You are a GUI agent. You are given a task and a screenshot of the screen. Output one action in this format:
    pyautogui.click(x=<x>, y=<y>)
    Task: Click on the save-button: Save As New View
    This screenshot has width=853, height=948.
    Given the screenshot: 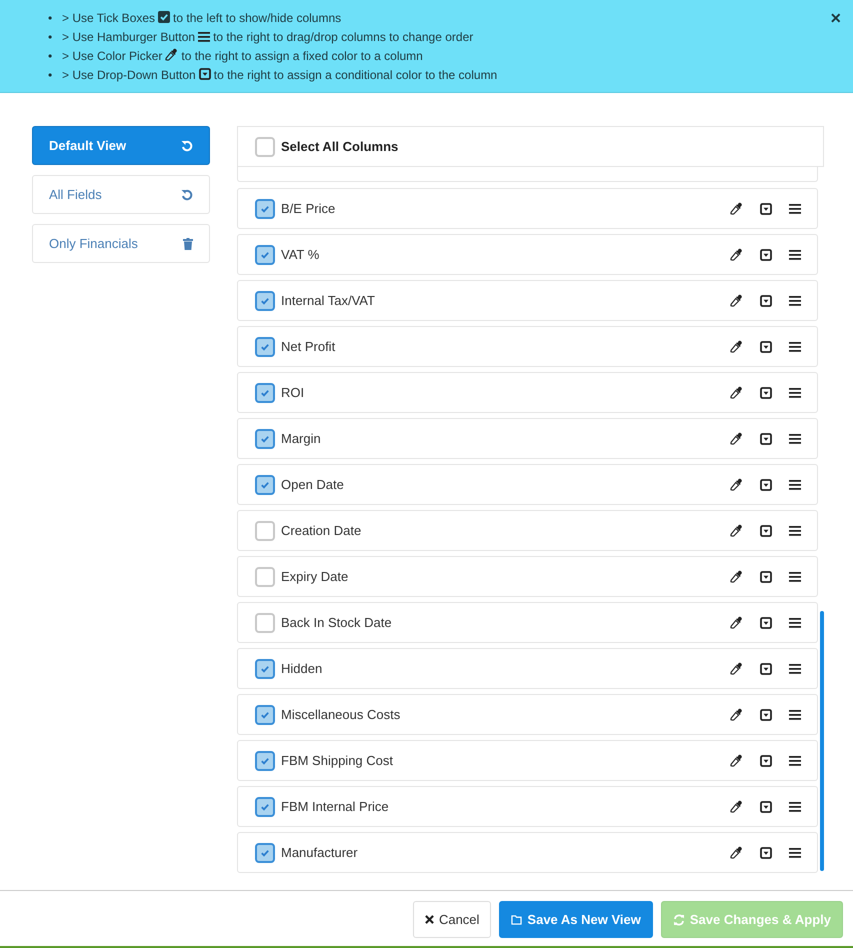 What is the action you would take?
    pyautogui.click(x=576, y=919)
    